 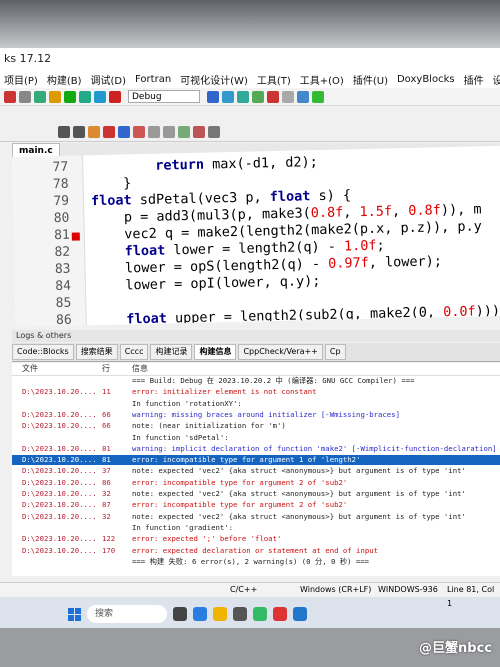 I want to click on step-out-icon, so click(x=258, y=96).